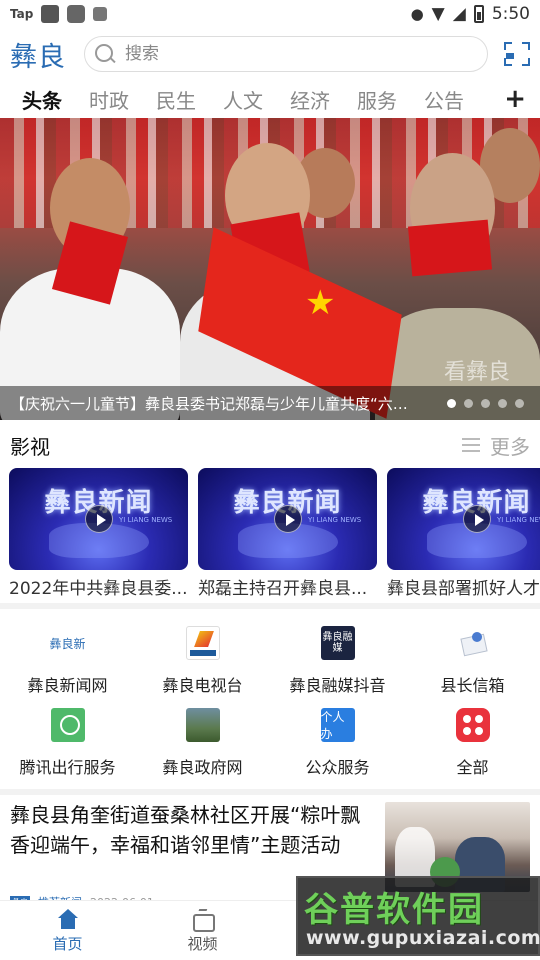  I want to click on app-yiliang-douyin: 彝良融媒 彝良融媒抖音, so click(337, 657).